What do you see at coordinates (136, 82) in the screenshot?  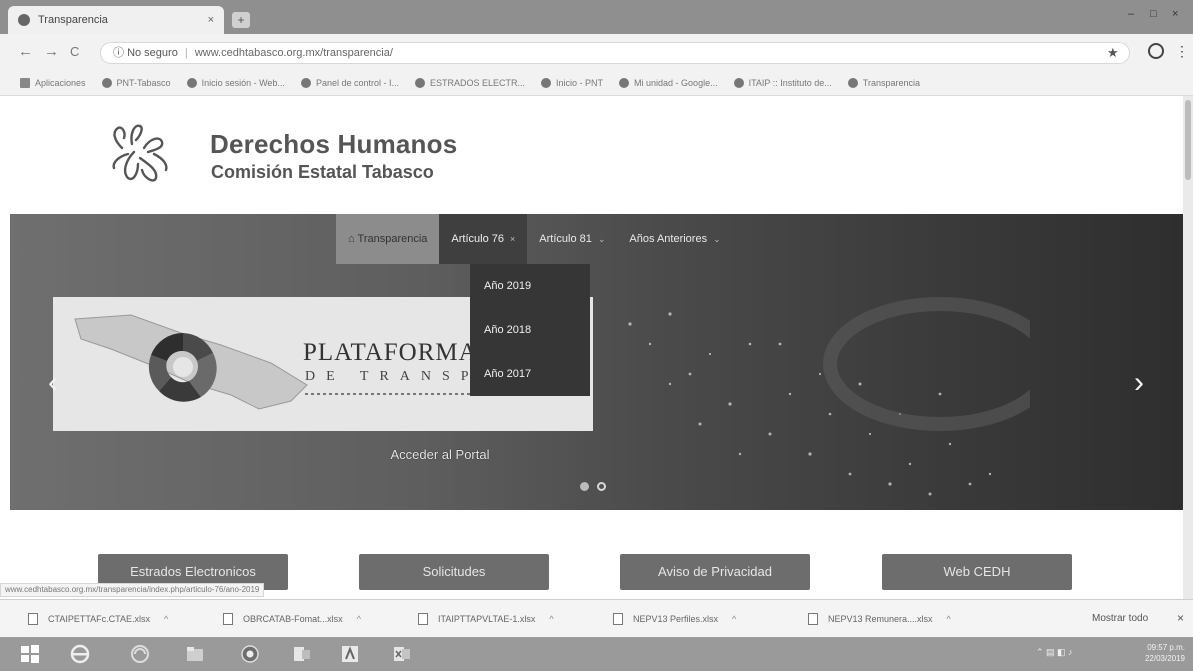 I see `bookmark-item: PNT-Tabasco` at bounding box center [136, 82].